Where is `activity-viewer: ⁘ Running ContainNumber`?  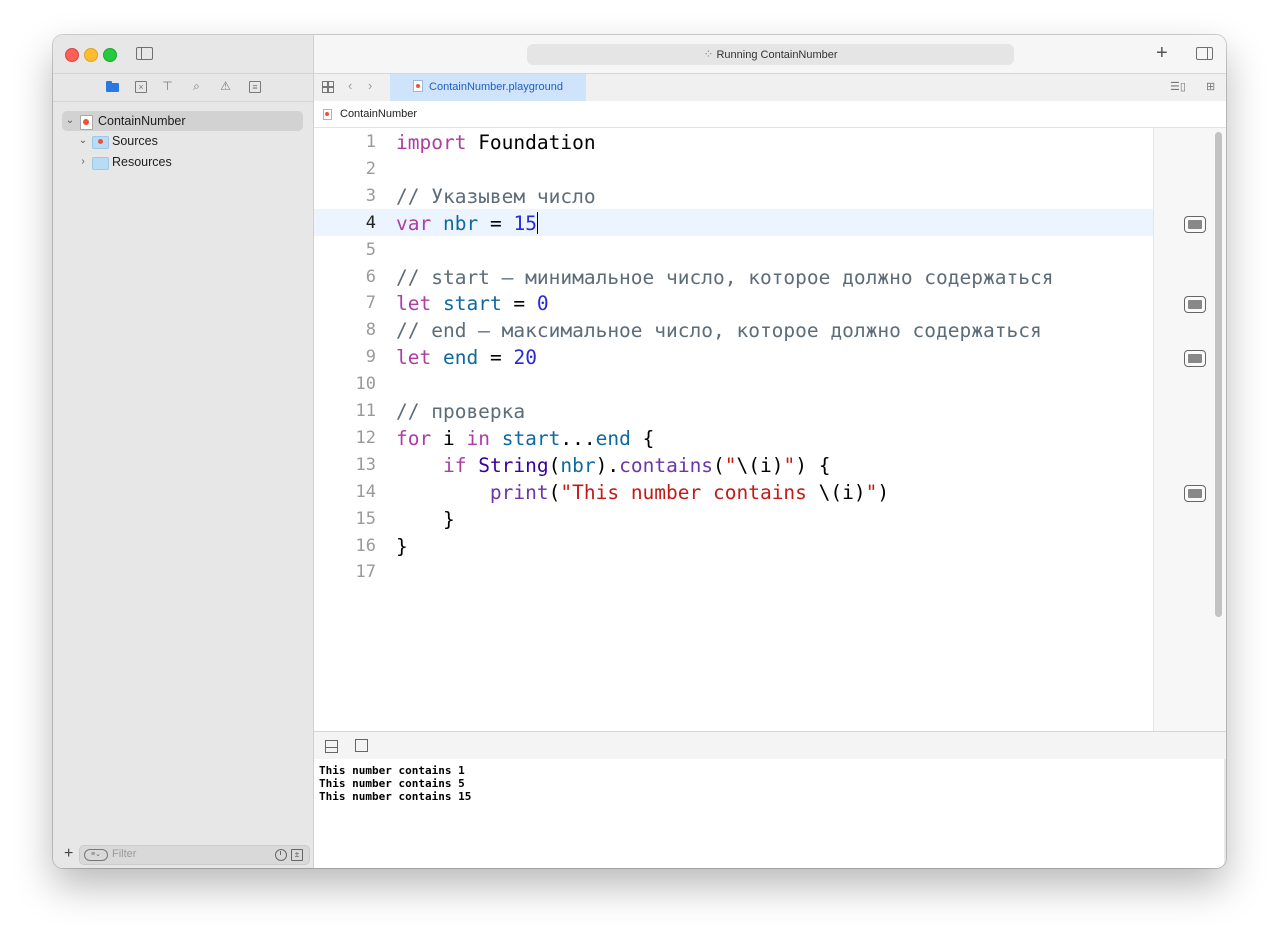 activity-viewer: ⁘ Running ContainNumber is located at coordinates (770, 54).